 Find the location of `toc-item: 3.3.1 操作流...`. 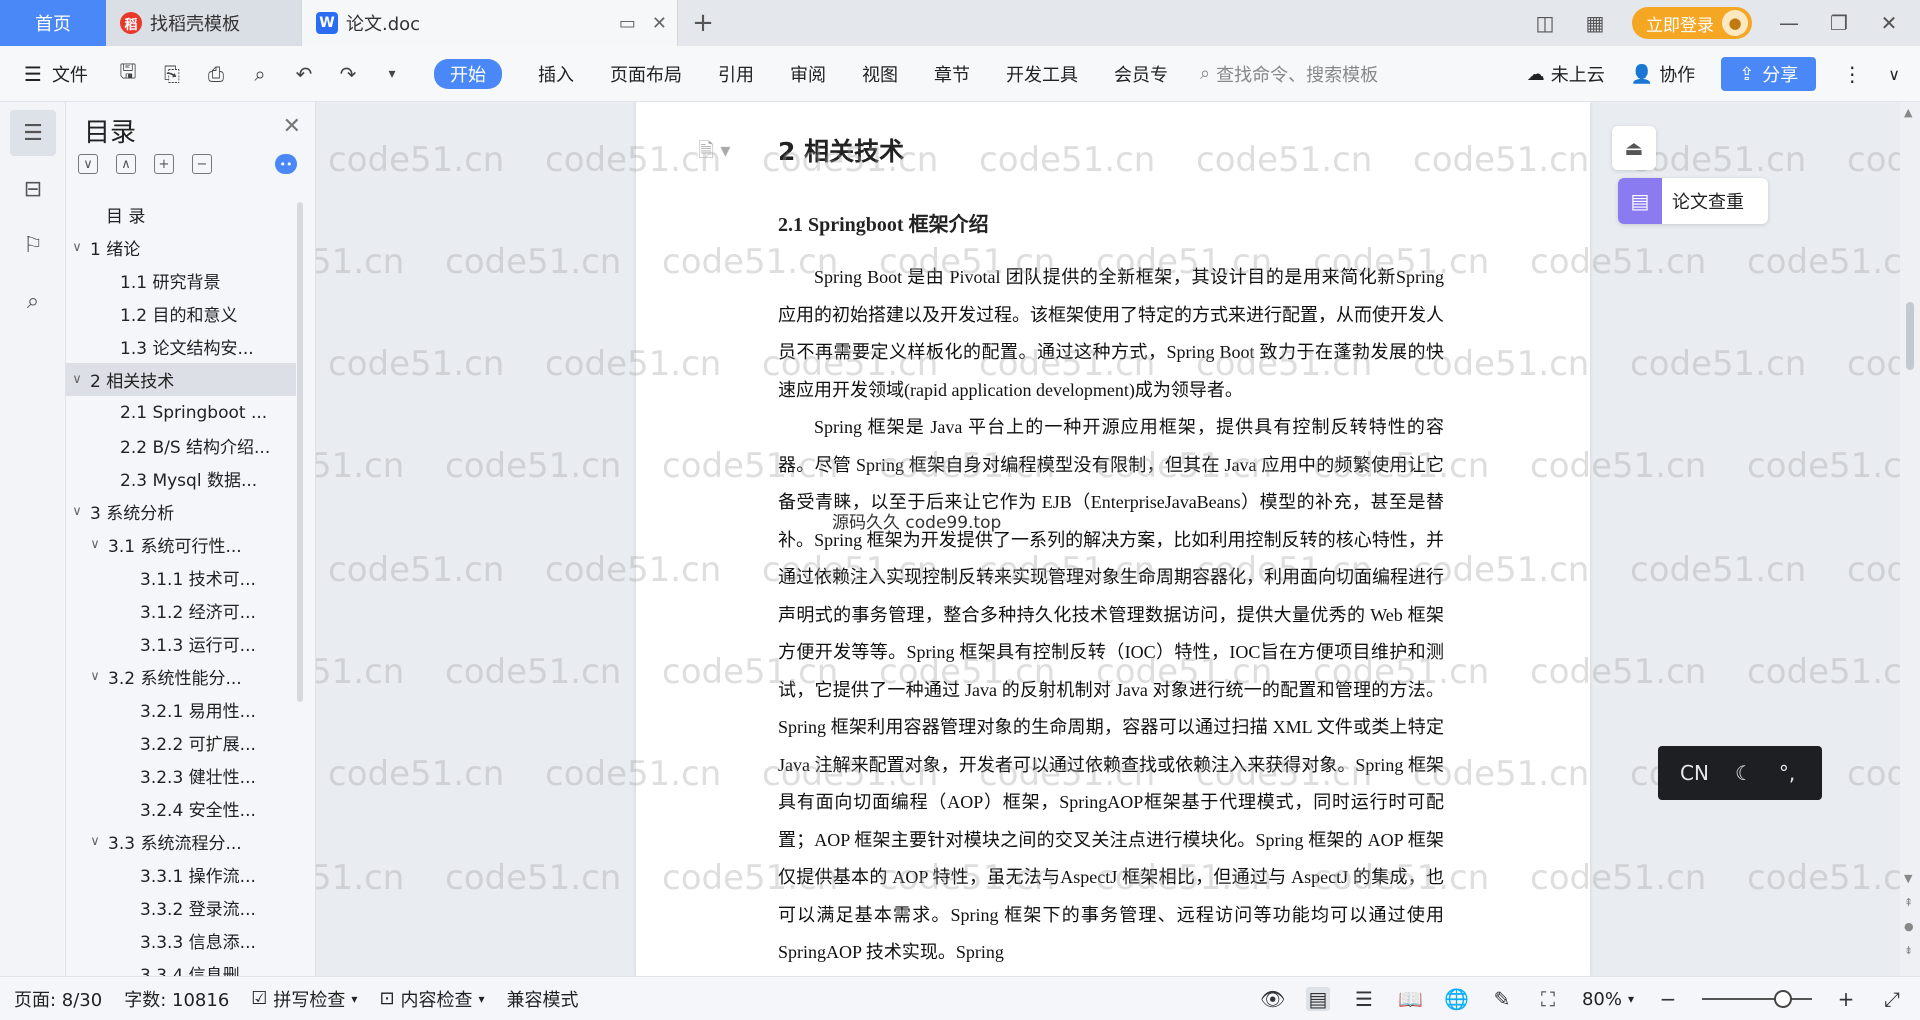

toc-item: 3.3.1 操作流... is located at coordinates (181, 874).